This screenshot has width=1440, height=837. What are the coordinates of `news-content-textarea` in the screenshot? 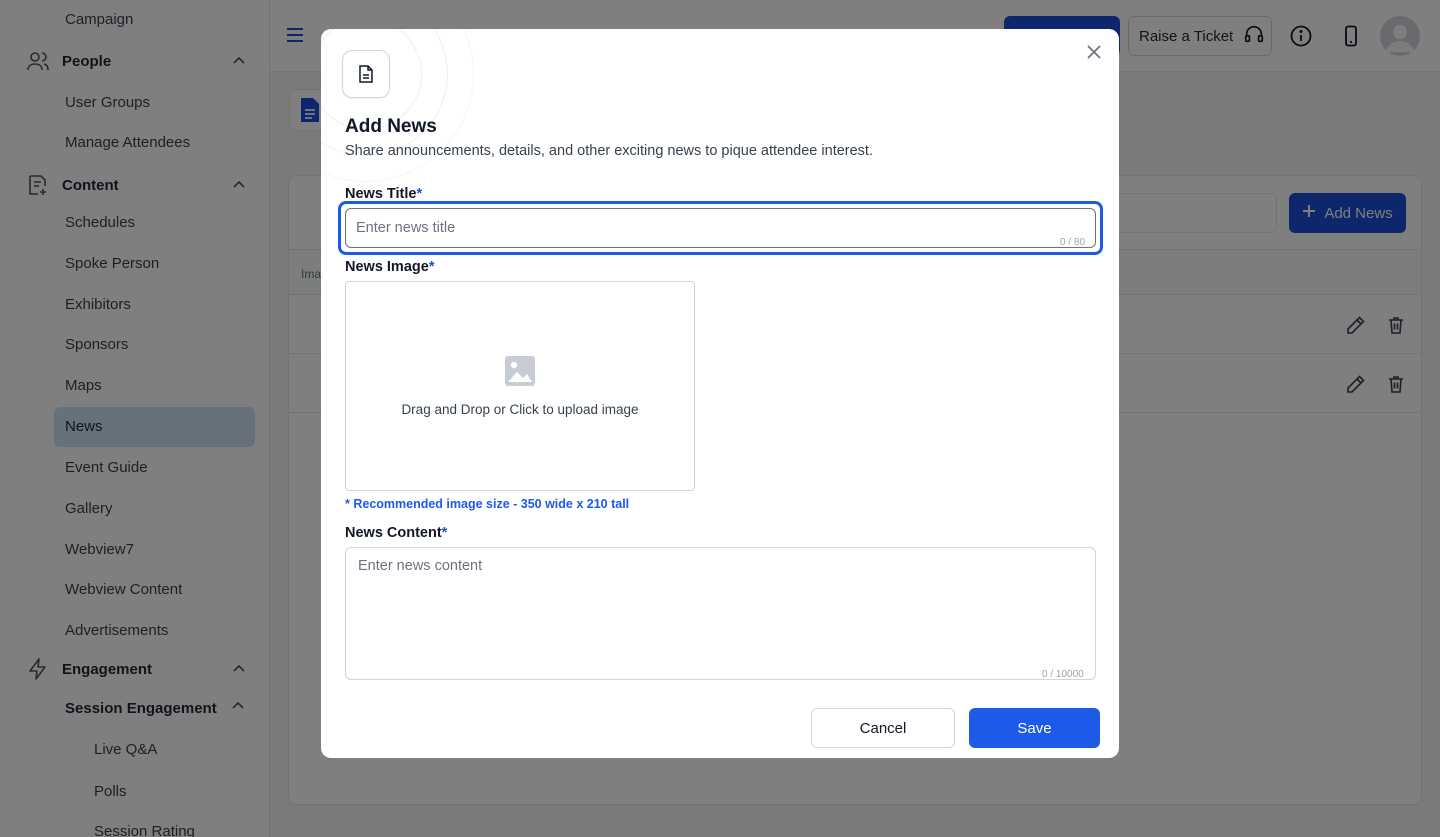 It's located at (720, 613).